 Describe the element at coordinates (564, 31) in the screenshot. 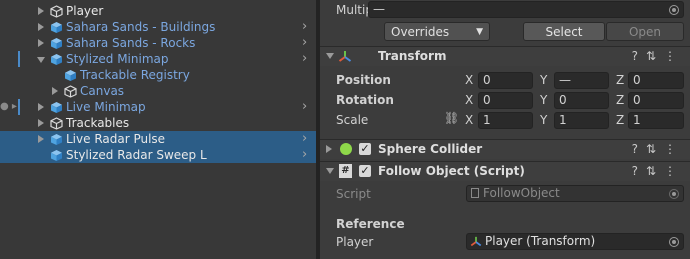

I see `select-button: Select` at that location.